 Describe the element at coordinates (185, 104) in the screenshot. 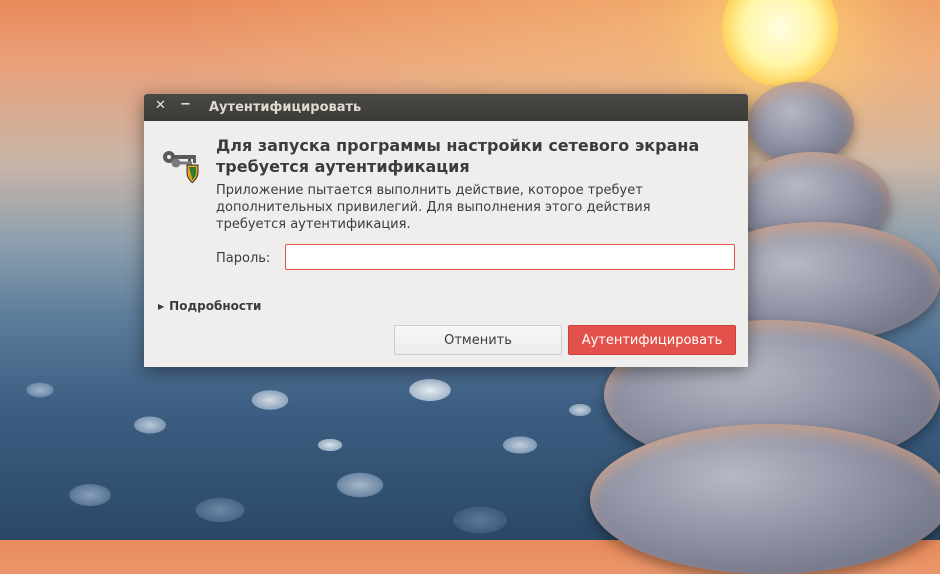

I see `minimize-icon: −` at that location.